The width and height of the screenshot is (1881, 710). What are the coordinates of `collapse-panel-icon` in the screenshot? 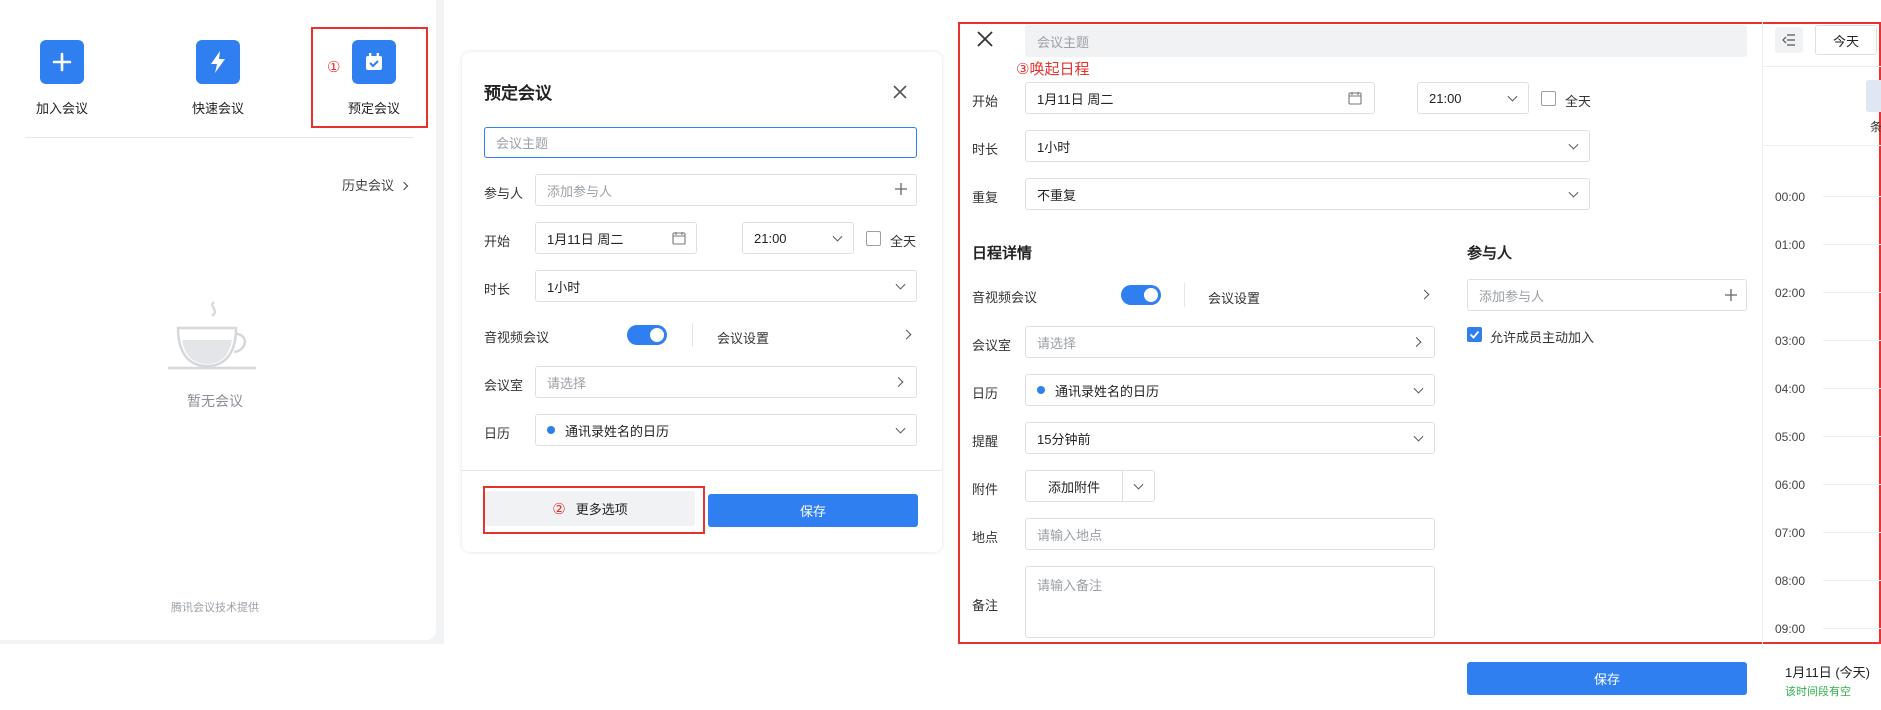 It's located at (1789, 40).